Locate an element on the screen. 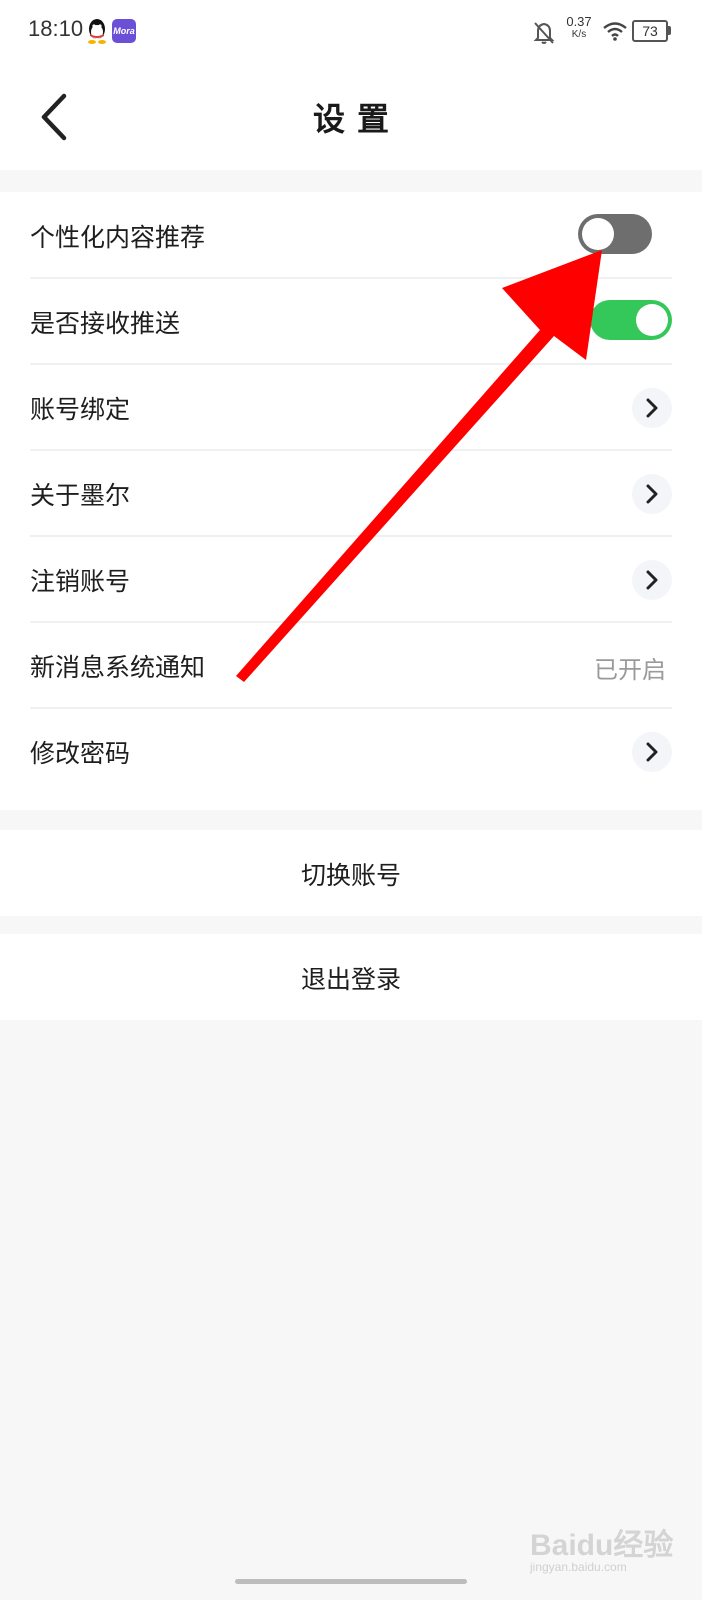  switch-account-label: 切换账号 is located at coordinates (350, 875).